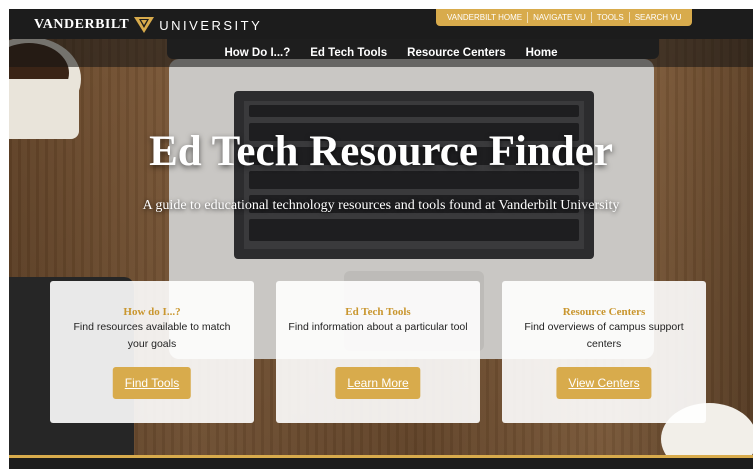 Image resolution: width=753 pixels, height=469 pixels. What do you see at coordinates (542, 53) in the screenshot?
I see `nav-link-home: Home` at bounding box center [542, 53].